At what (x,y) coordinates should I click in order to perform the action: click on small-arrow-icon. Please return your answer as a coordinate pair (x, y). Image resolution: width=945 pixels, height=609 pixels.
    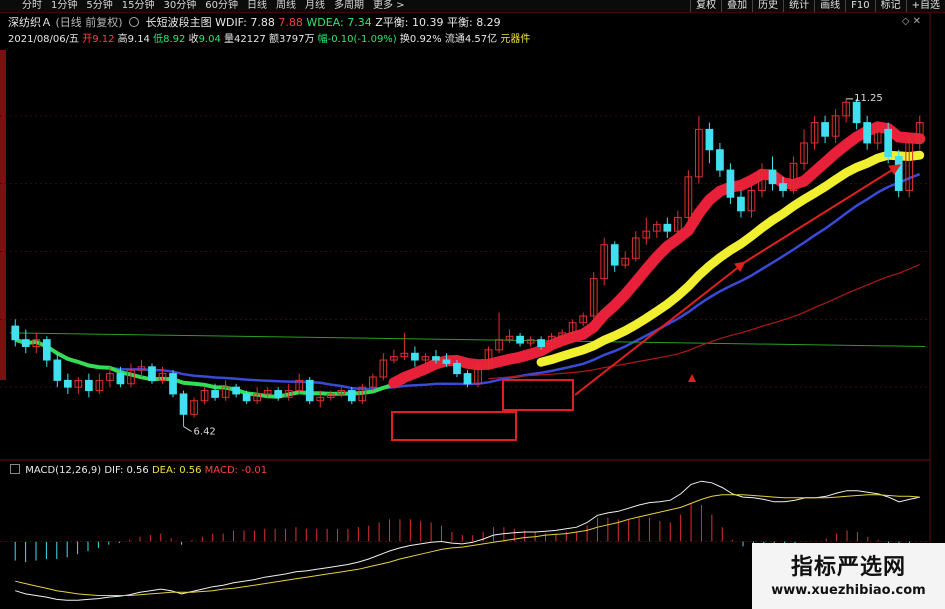
    Looking at the image, I should click on (692, 378).